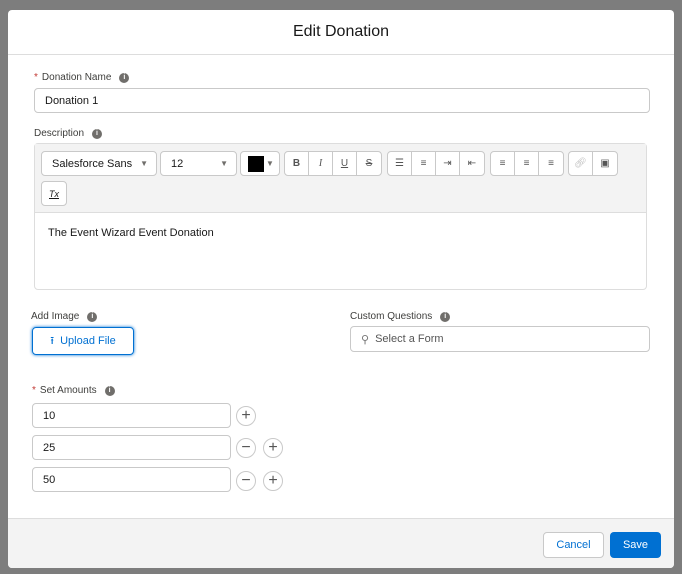  Describe the element at coordinates (500, 339) in the screenshot. I see `form-search-input: ⚲ Select a Form` at that location.